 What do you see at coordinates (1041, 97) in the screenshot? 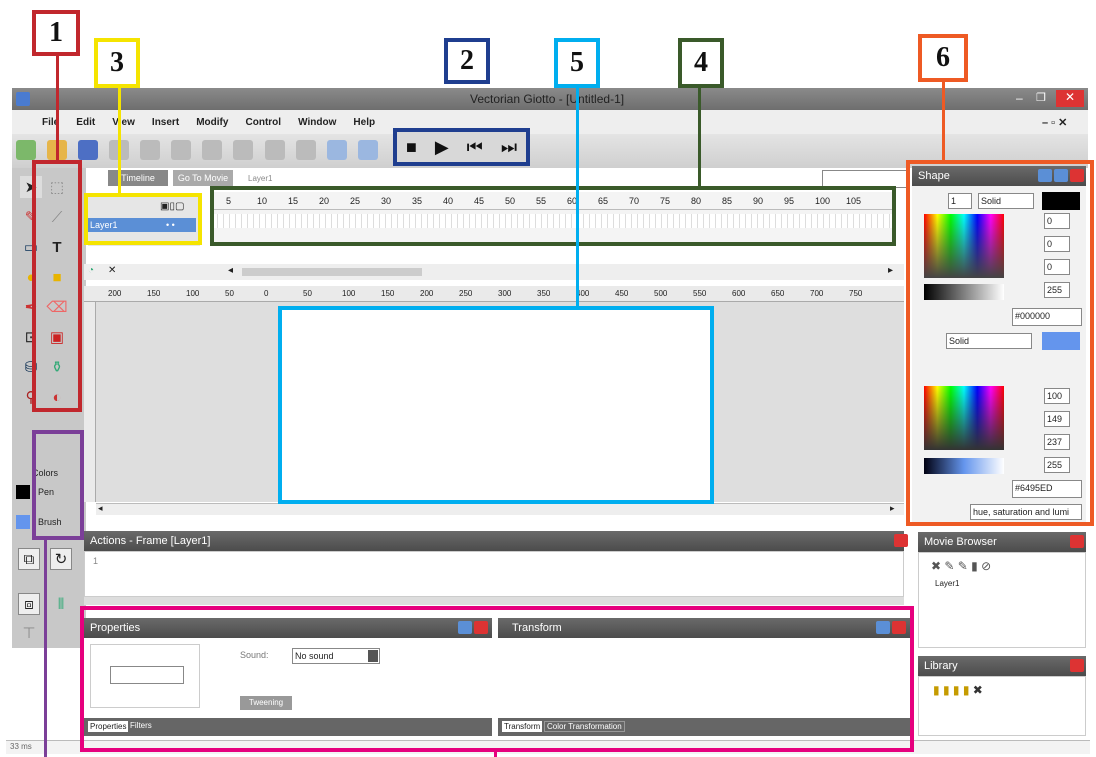
I see `maximize-button: ❐` at bounding box center [1041, 97].